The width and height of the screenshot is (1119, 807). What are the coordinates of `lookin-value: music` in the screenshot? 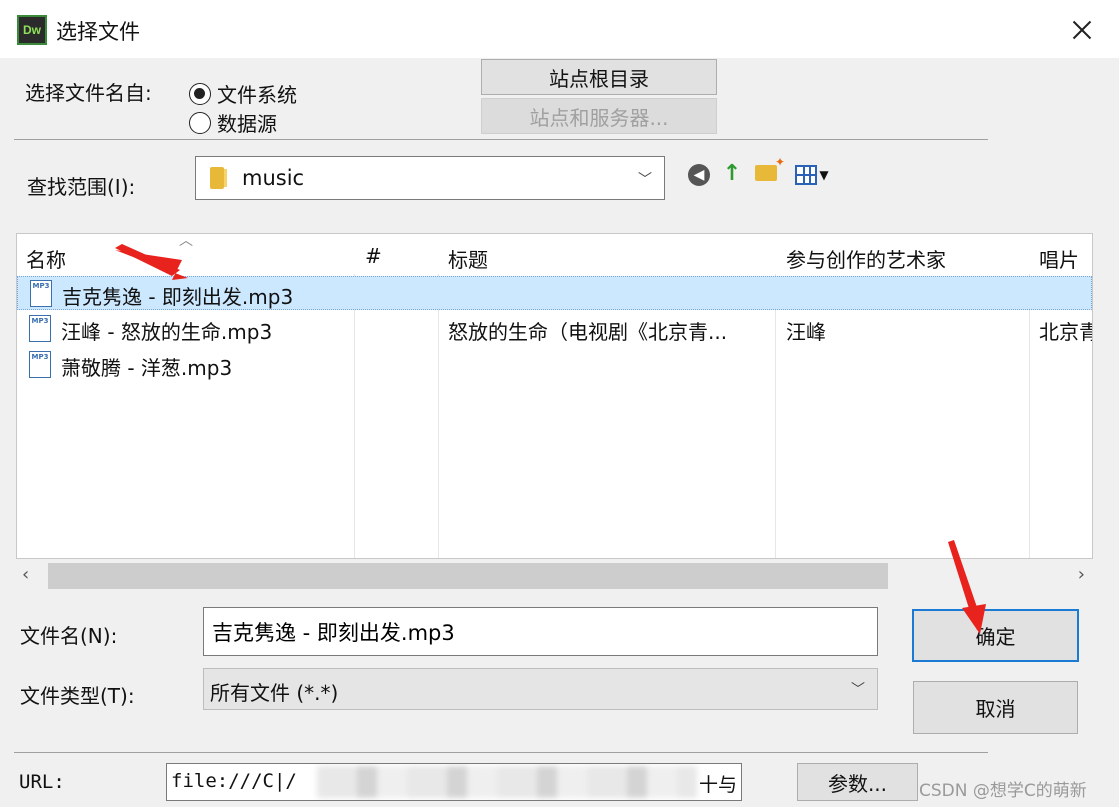 It's located at (273, 178).